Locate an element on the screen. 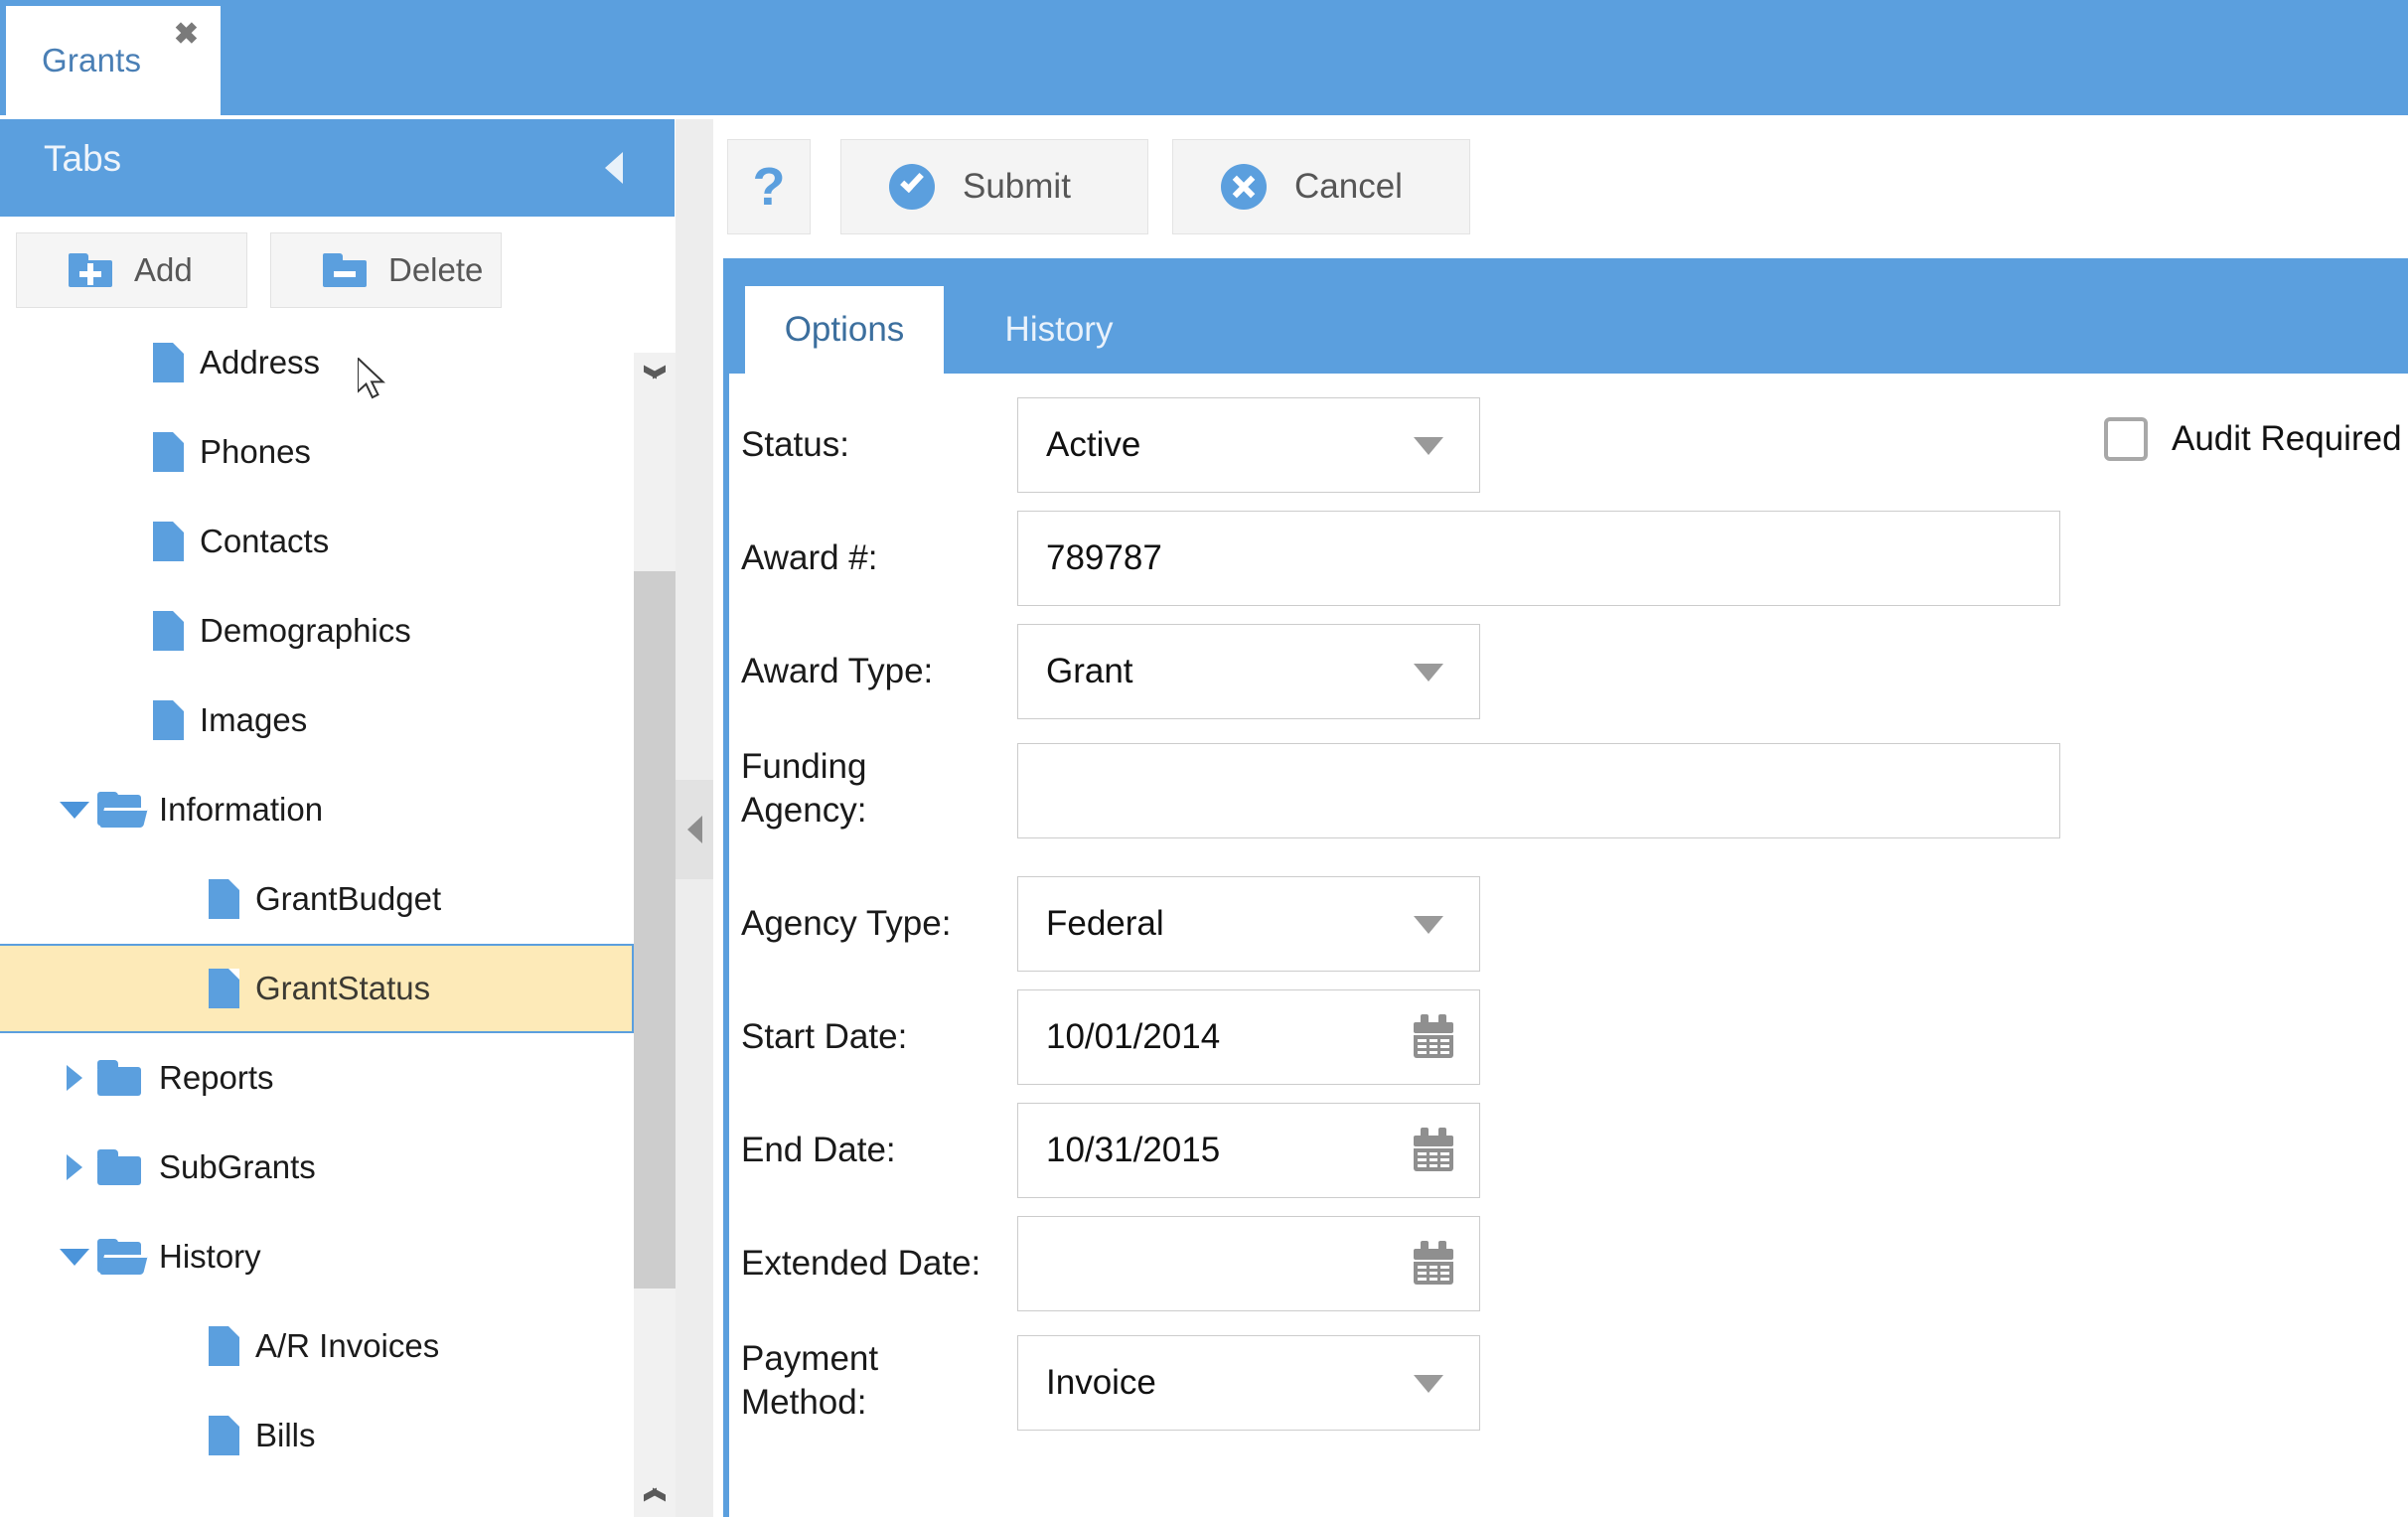 The height and width of the screenshot is (1517, 2408). submit-button: Submit is located at coordinates (994, 186).